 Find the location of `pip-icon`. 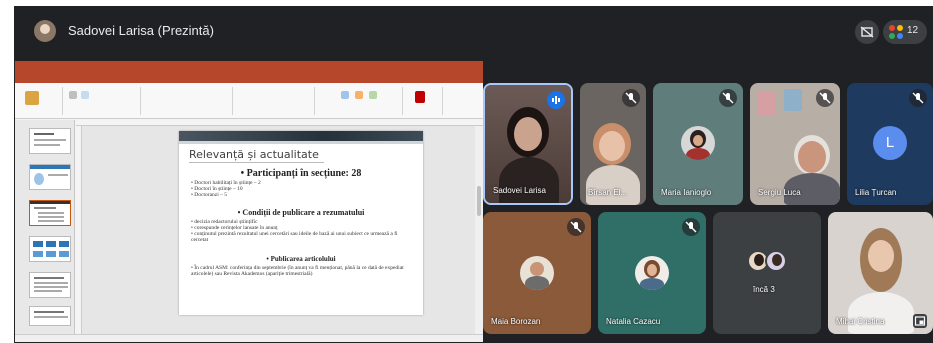

pip-icon is located at coordinates (920, 321).